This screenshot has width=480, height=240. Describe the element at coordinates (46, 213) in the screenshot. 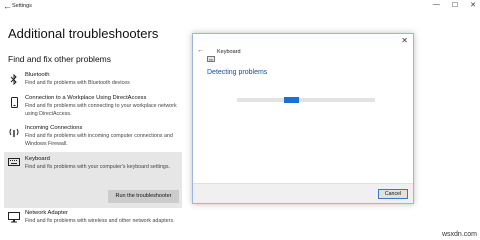

I see `item-name: Network Adapter` at that location.